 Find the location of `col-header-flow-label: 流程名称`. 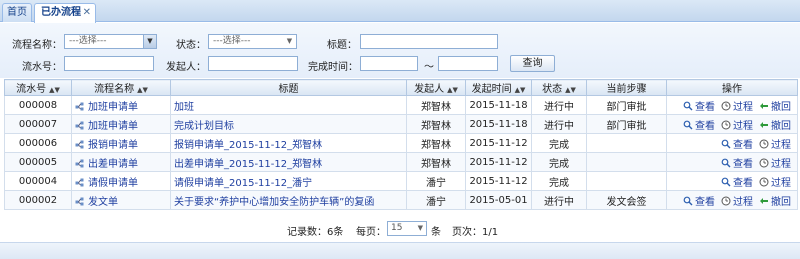

col-header-flow-label: 流程名称 is located at coordinates (114, 89).